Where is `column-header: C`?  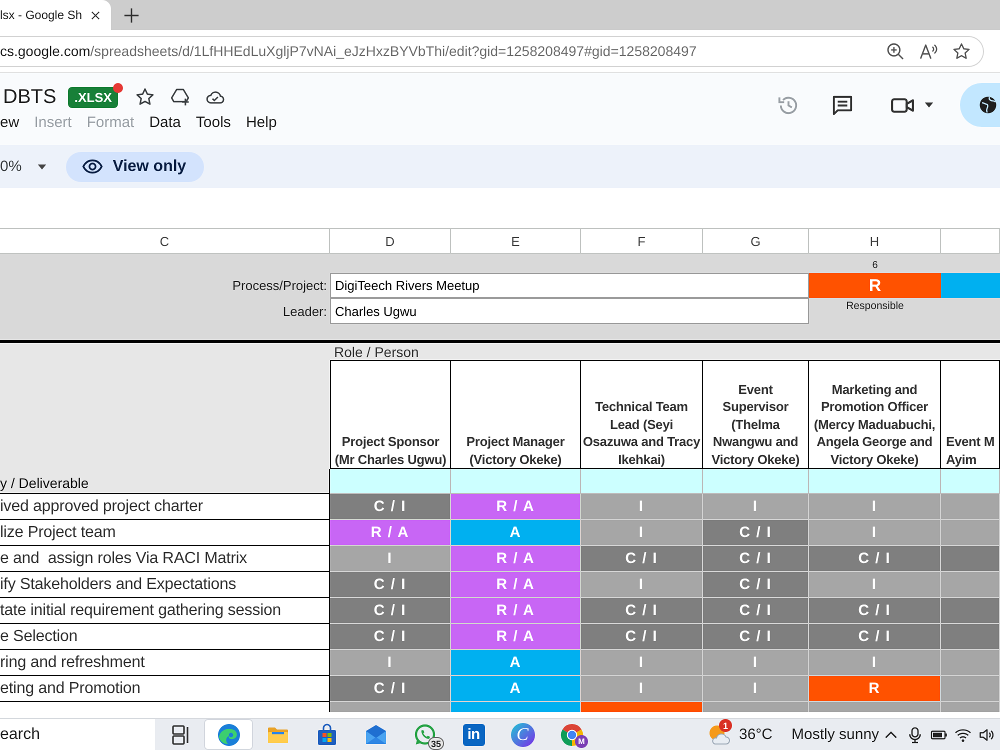 column-header: C is located at coordinates (165, 241).